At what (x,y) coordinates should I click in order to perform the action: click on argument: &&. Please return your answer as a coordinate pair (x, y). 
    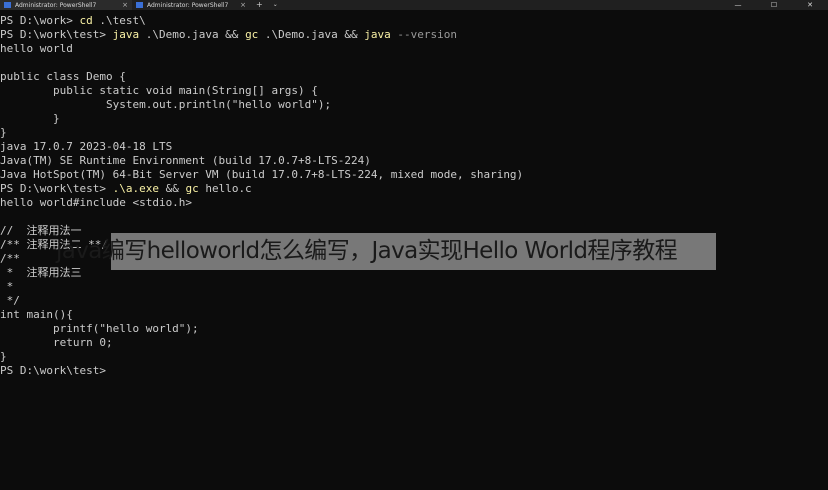
    Looking at the image, I should click on (172, 188).